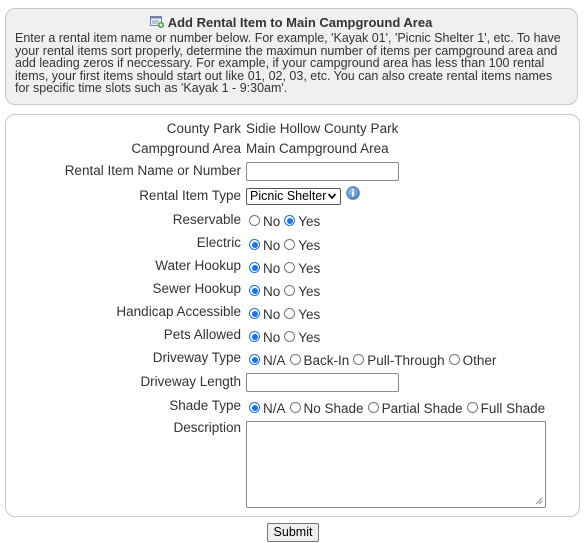  Describe the element at coordinates (264, 267) in the screenshot. I see `water-hookup-option-no: No` at that location.